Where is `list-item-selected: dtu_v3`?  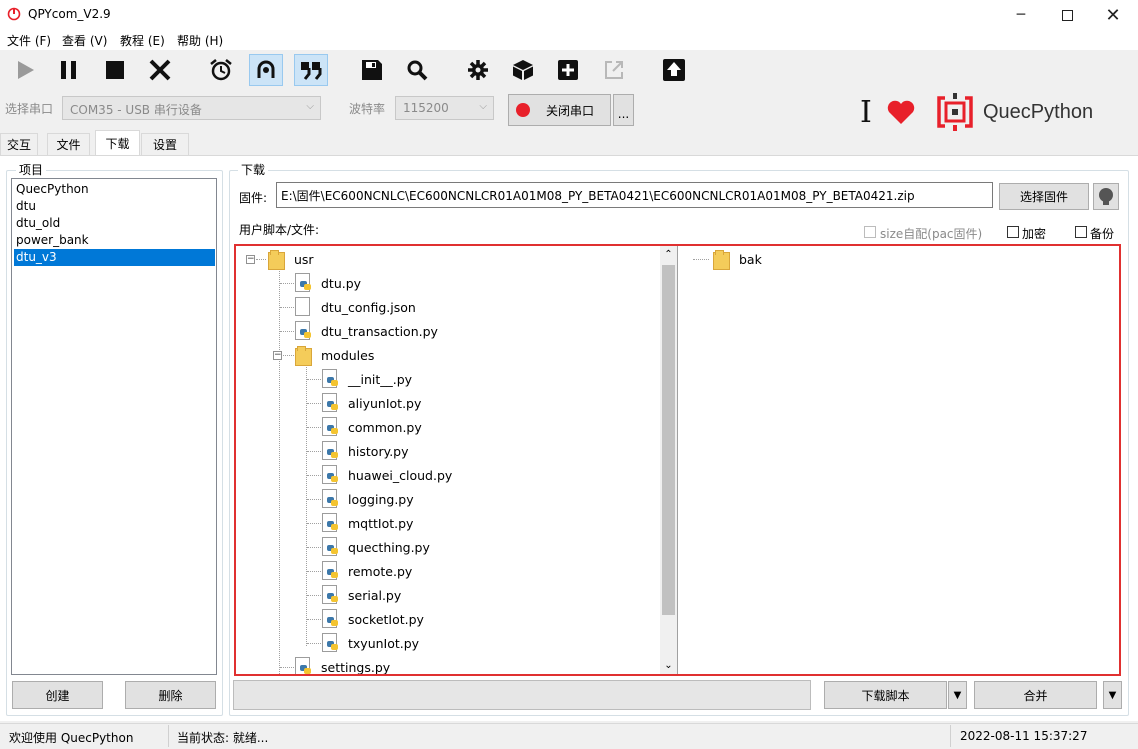
list-item-selected: dtu_v3 is located at coordinates (114, 257).